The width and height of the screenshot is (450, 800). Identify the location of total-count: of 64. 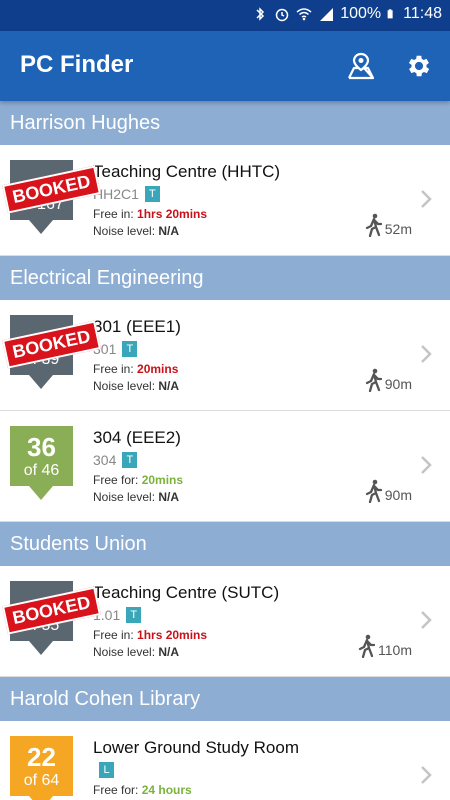
(41, 780).